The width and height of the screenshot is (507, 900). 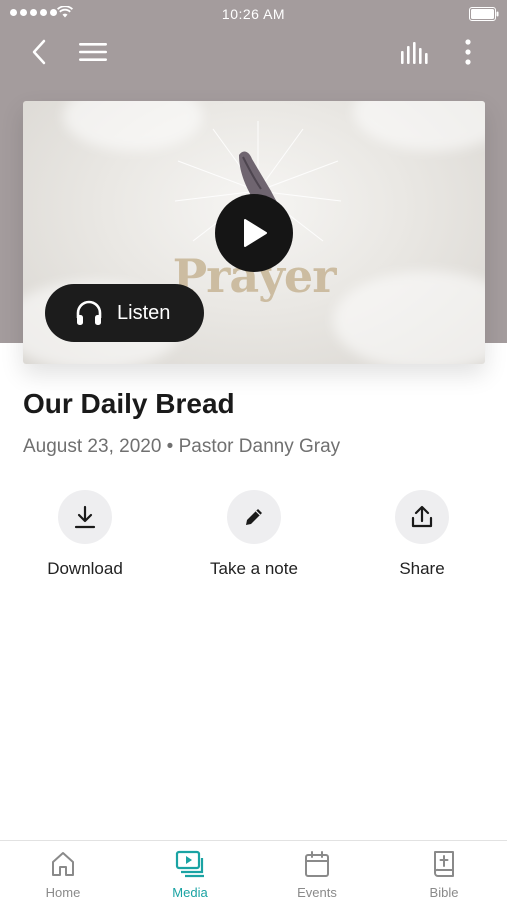 I want to click on download-button: Download, so click(x=85, y=534).